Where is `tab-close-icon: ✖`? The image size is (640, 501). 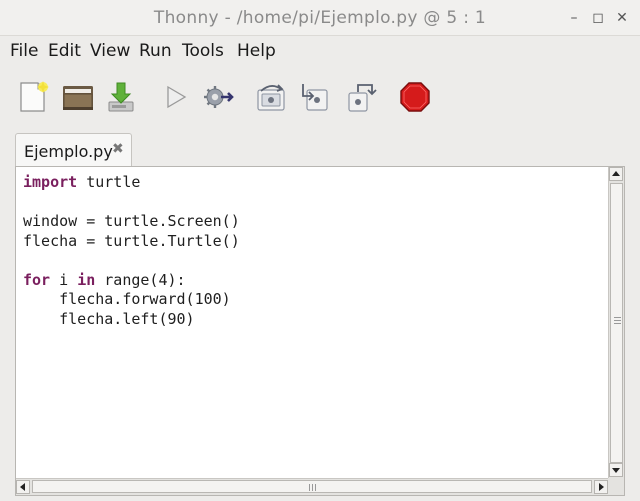 tab-close-icon: ✖ is located at coordinates (118, 149).